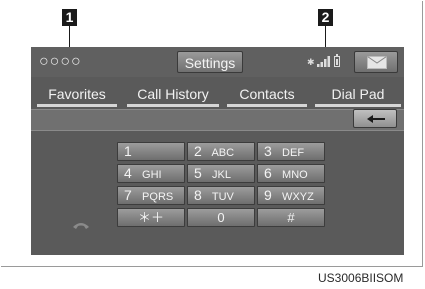 This screenshot has height=289, width=425. I want to click on keypad-key: ＊＋, so click(151, 217).